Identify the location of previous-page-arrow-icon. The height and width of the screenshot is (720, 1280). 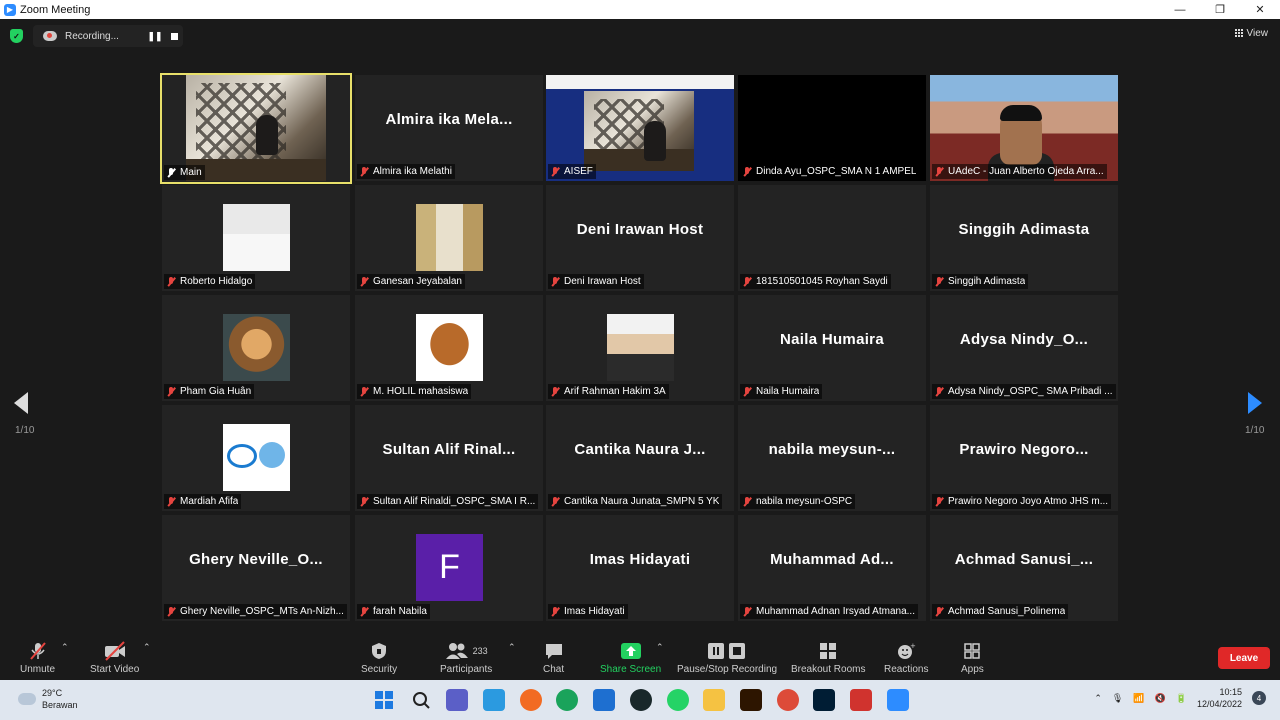
(24, 403).